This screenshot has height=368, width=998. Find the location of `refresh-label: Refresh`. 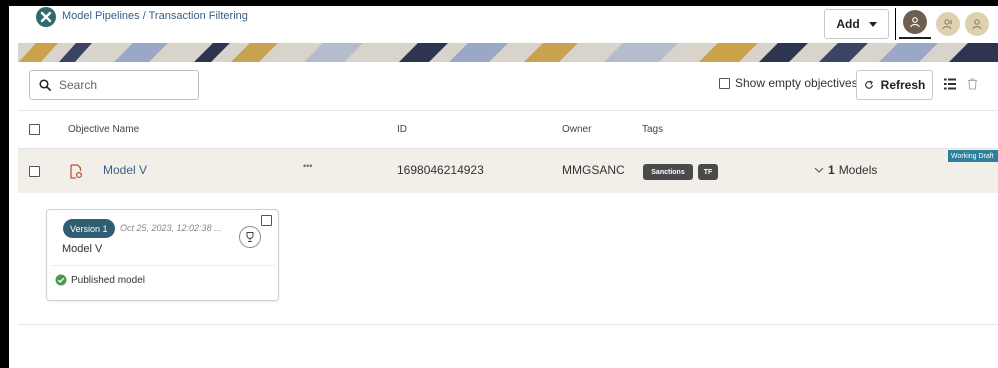

refresh-label: Refresh is located at coordinates (903, 85).